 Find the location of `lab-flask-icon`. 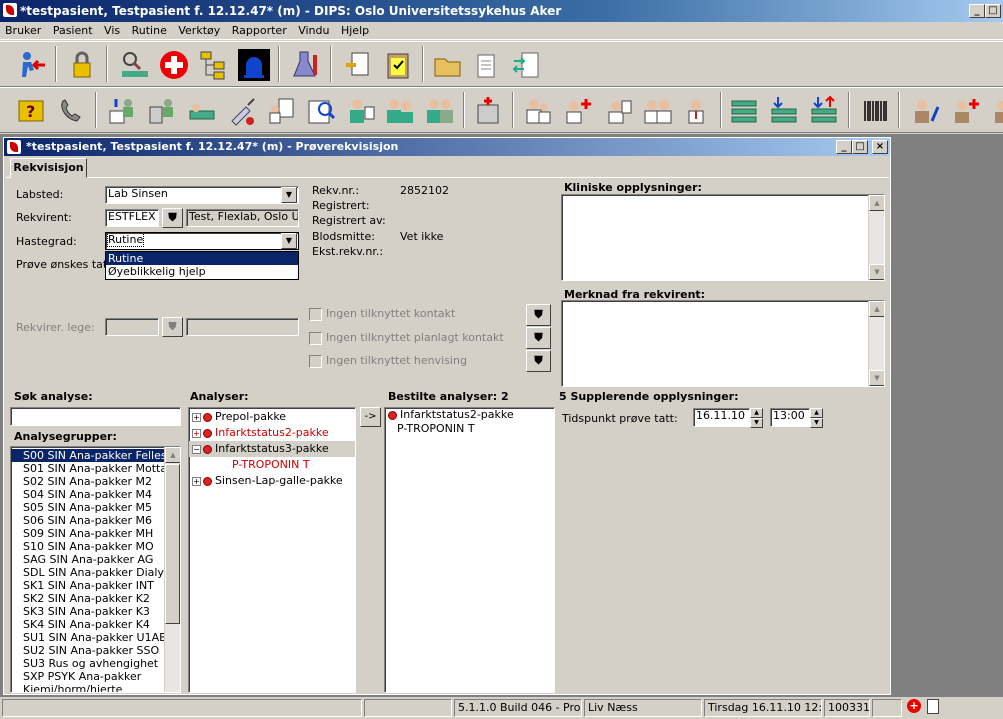

lab-flask-icon is located at coordinates (305, 65).